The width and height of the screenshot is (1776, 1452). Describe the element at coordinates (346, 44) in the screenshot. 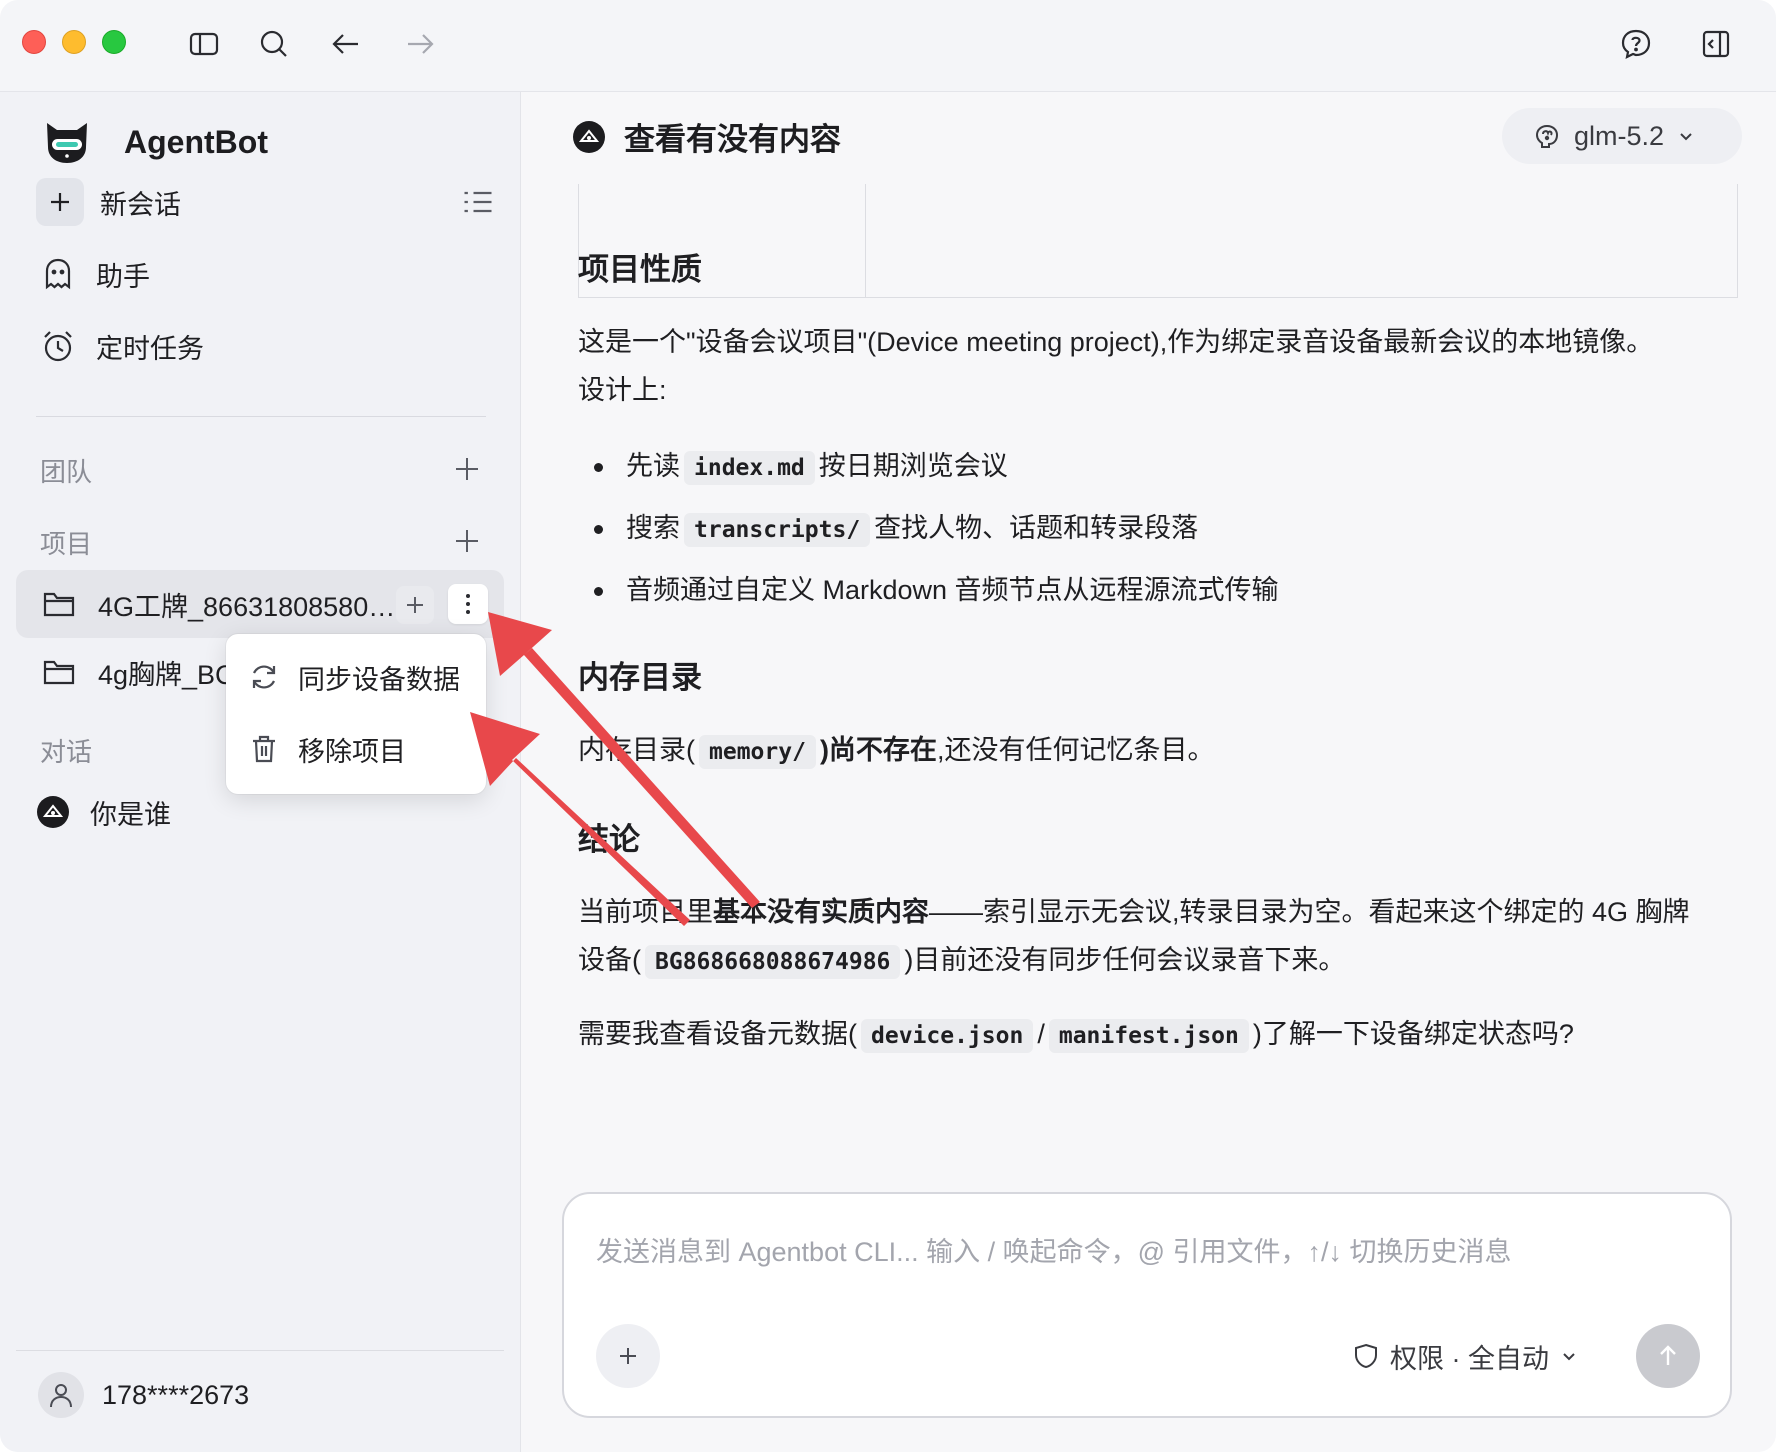

I see `back-arrow-icon` at that location.